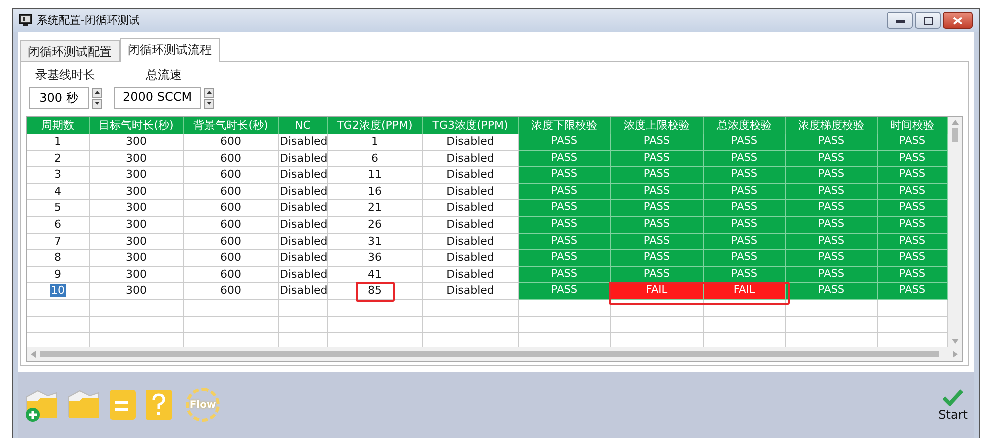  What do you see at coordinates (137, 125) in the screenshot?
I see `column-header: 目标气时长(秒)` at bounding box center [137, 125].